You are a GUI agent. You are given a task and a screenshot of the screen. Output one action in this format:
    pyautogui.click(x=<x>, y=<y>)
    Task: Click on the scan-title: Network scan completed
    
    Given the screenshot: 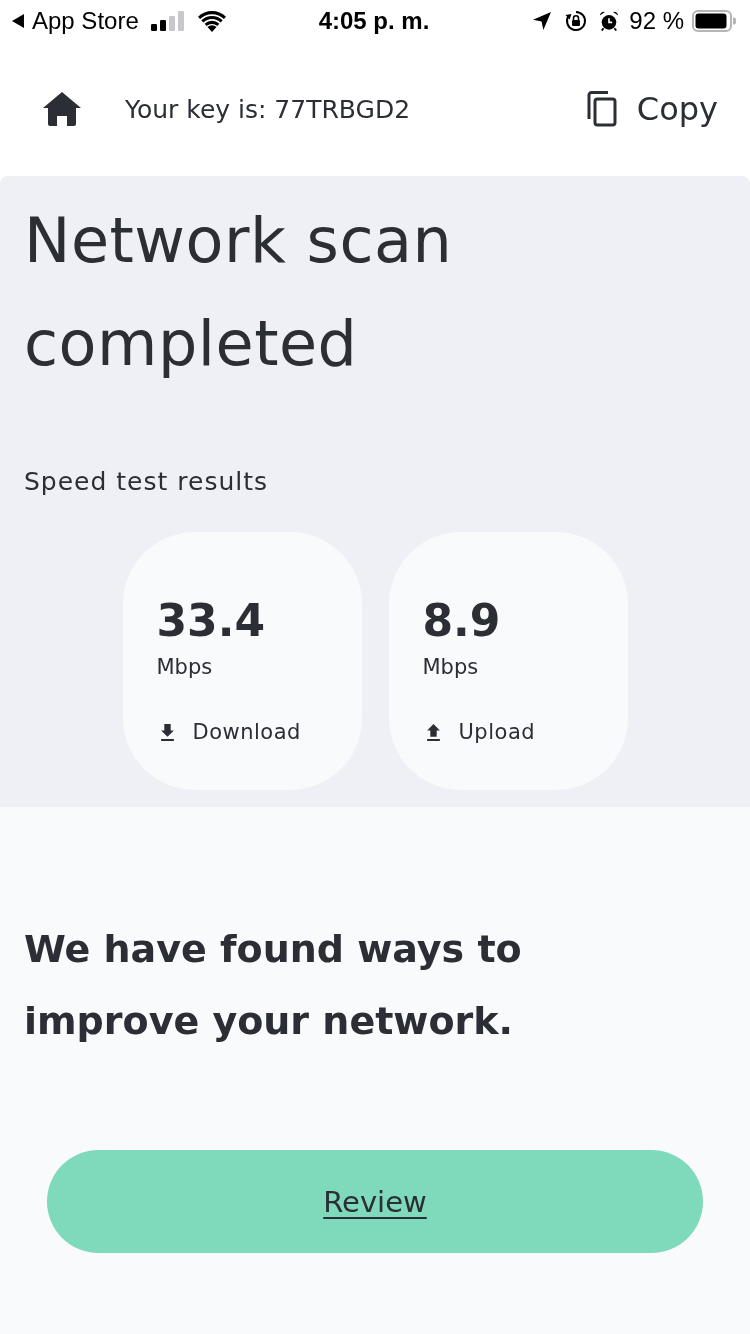 What is the action you would take?
    pyautogui.click(x=239, y=292)
    